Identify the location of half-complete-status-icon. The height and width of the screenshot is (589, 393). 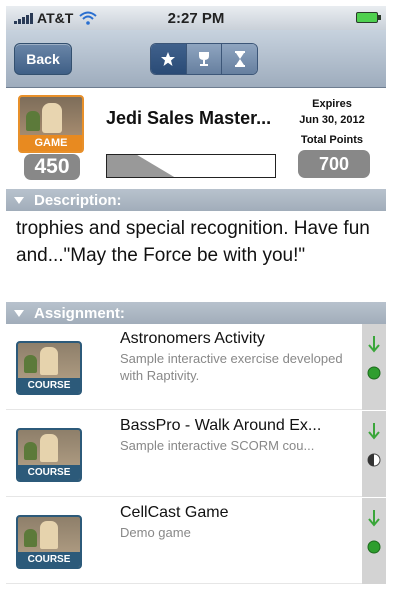
(374, 460).